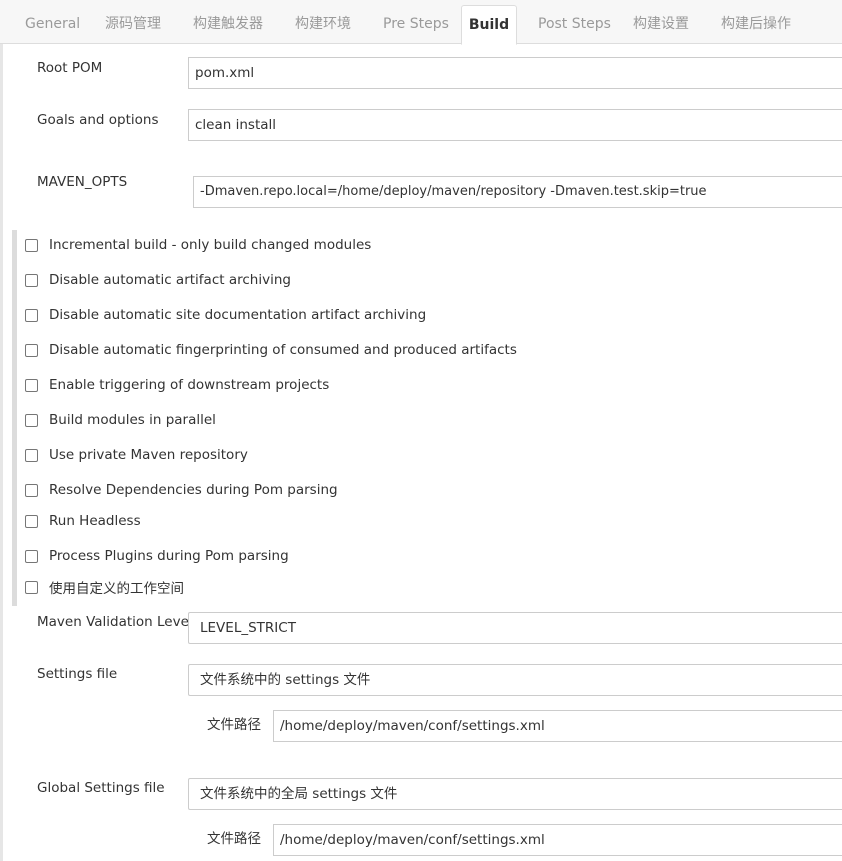  What do you see at coordinates (148, 455) in the screenshot?
I see `checkbox-label: Use private Maven repository` at bounding box center [148, 455].